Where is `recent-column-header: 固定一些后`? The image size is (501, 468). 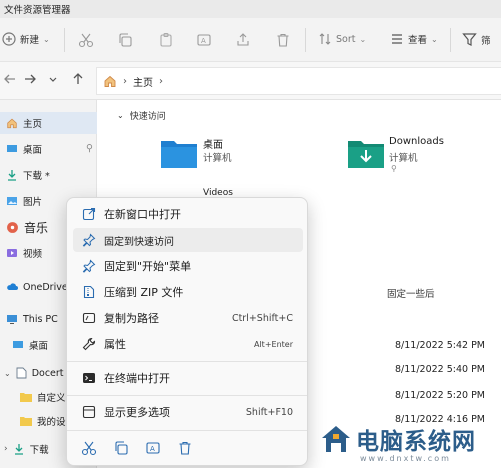
recent-column-header: 固定一些后 is located at coordinates (411, 293).